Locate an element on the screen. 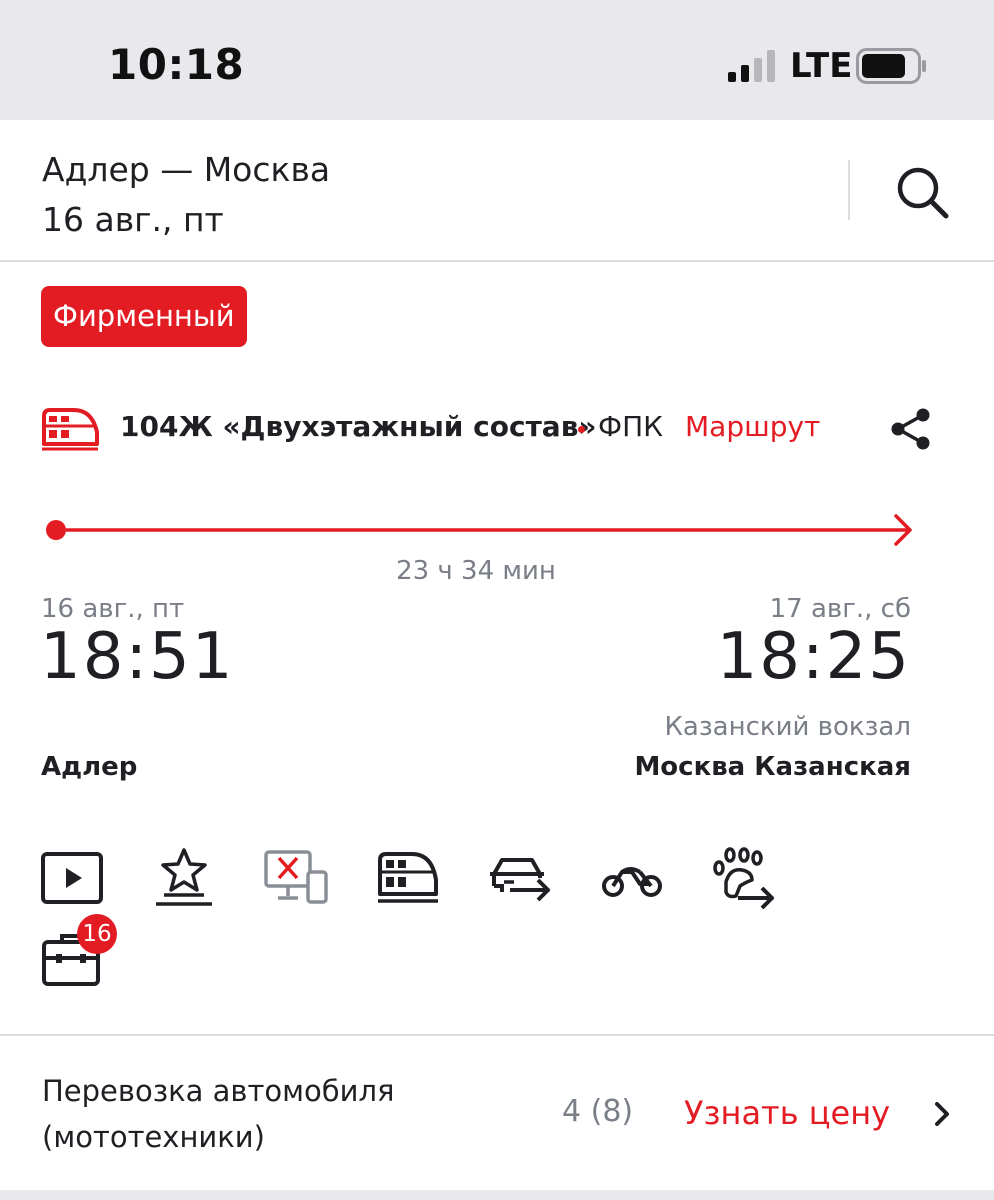 This screenshot has height=1200, width=994. star-award-icon is located at coordinates (184, 877).